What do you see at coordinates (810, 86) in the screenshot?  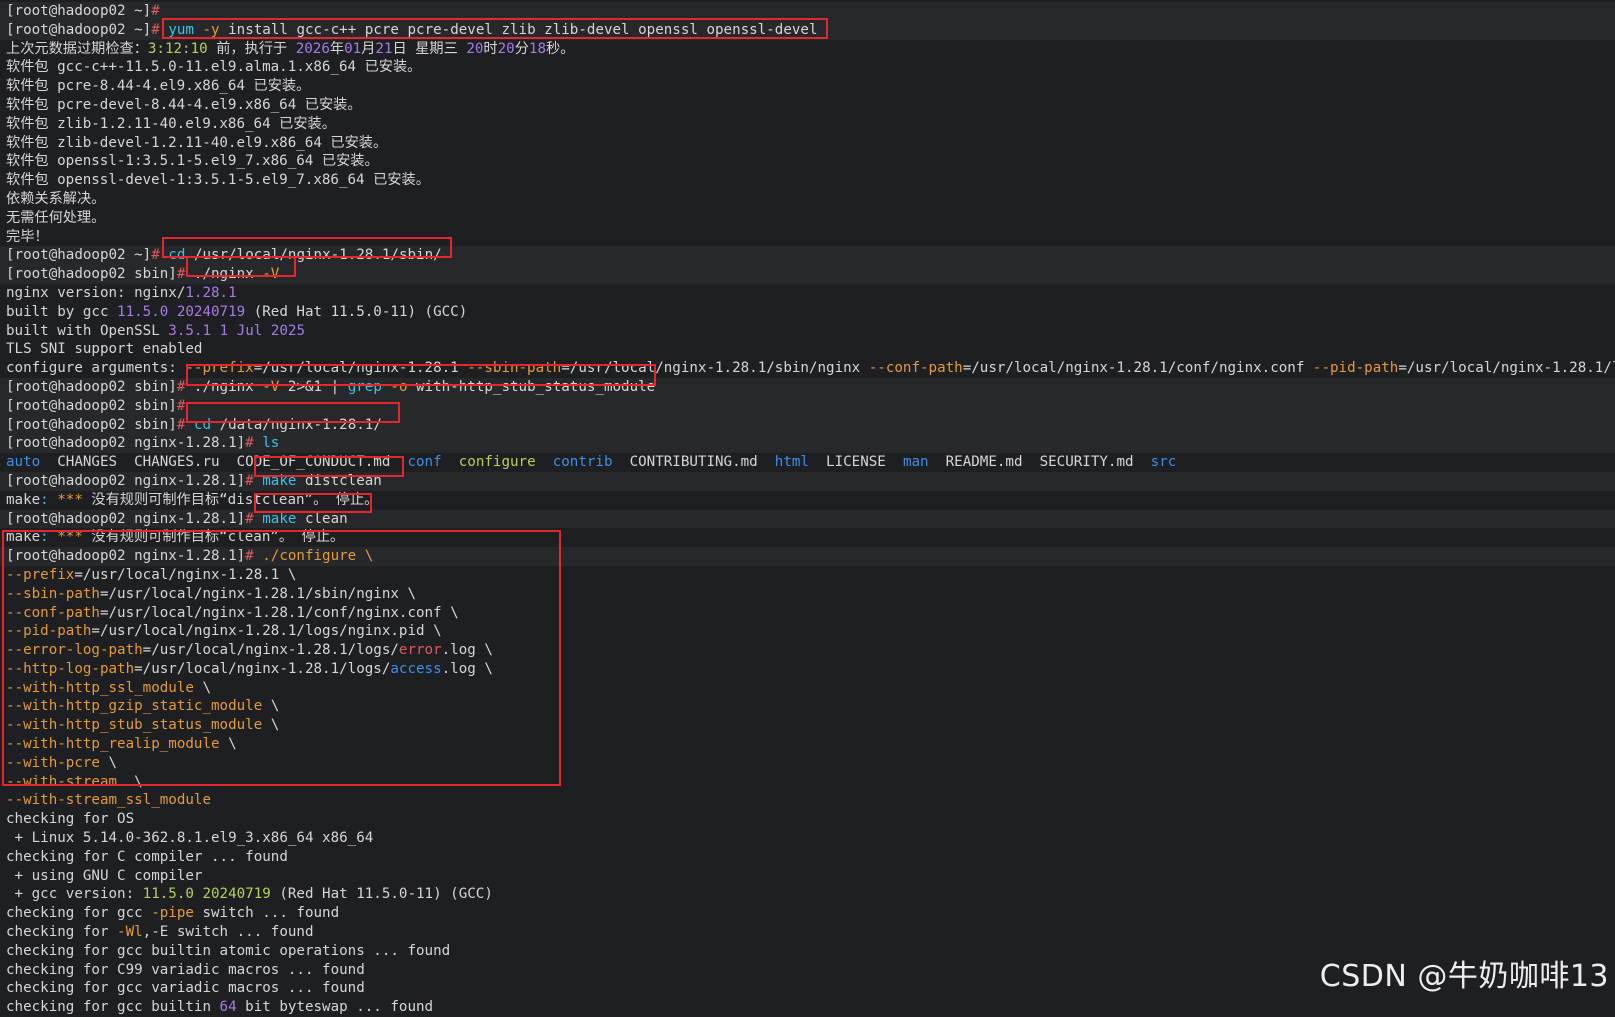 I see `terminal-output-line: 软件包 pcre-8.44-4.el9.x86_64 已安装。` at bounding box center [810, 86].